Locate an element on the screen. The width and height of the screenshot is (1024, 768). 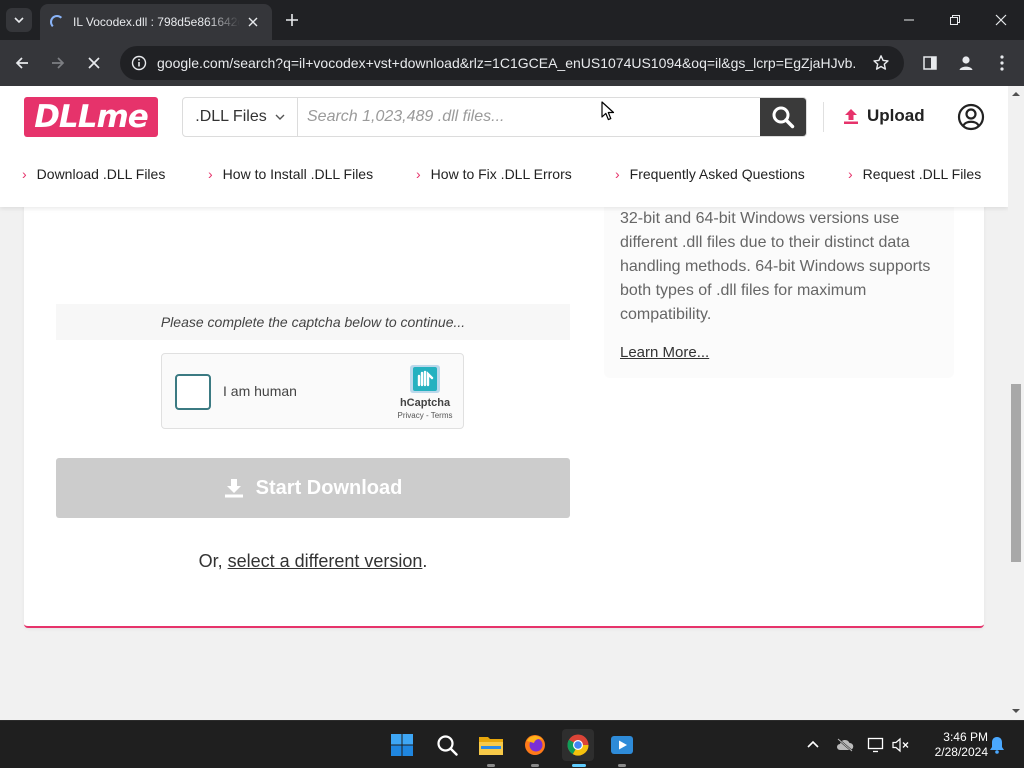
minimize-icon is located at coordinates (909, 20).